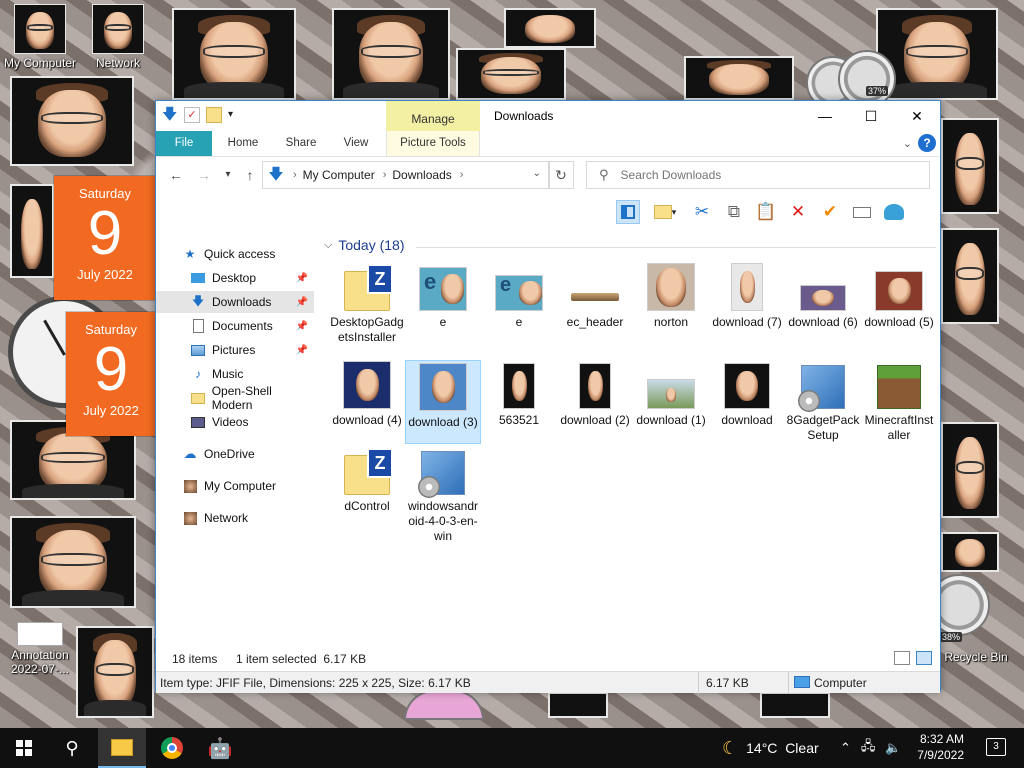  I want to click on new-folder-icon, so click(214, 115).